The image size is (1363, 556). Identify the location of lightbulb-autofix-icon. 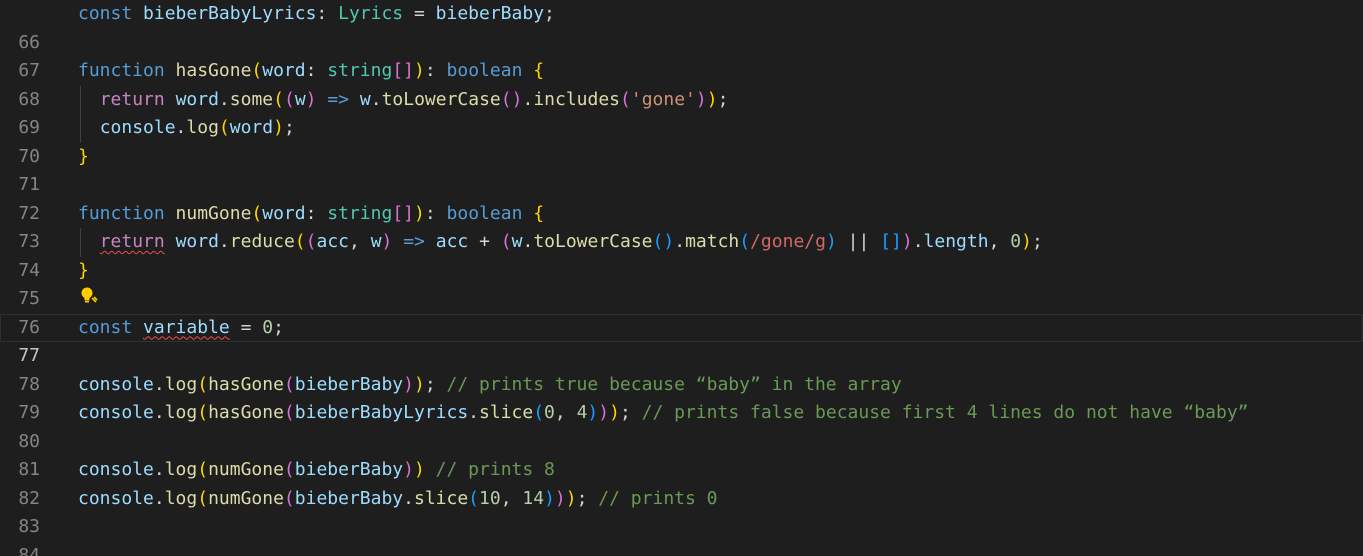
(89, 296).